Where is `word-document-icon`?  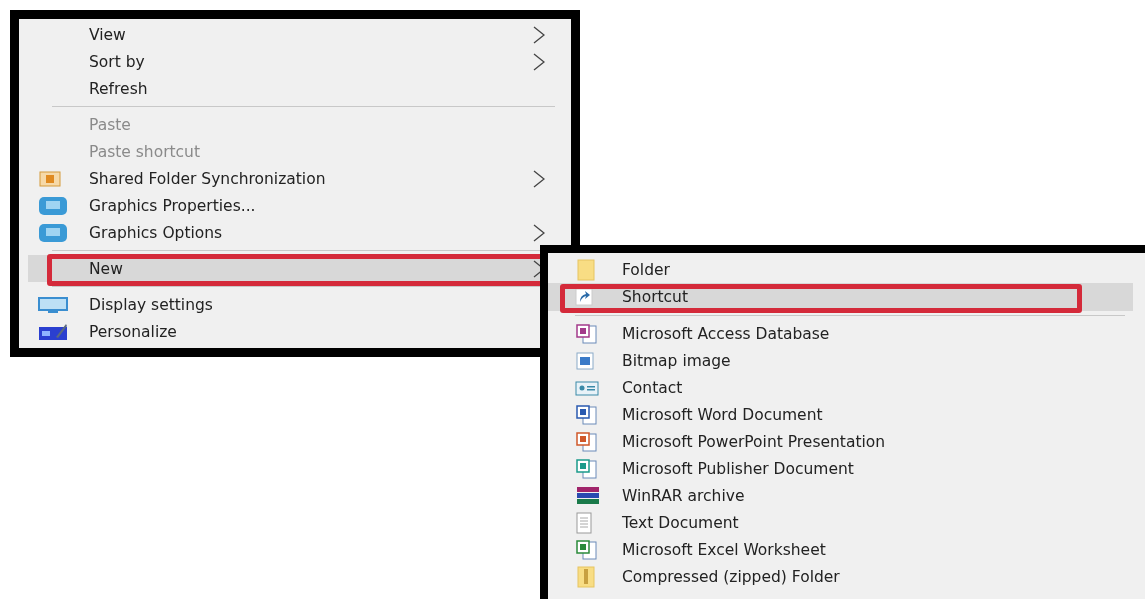
word-document-icon is located at coordinates (587, 414).